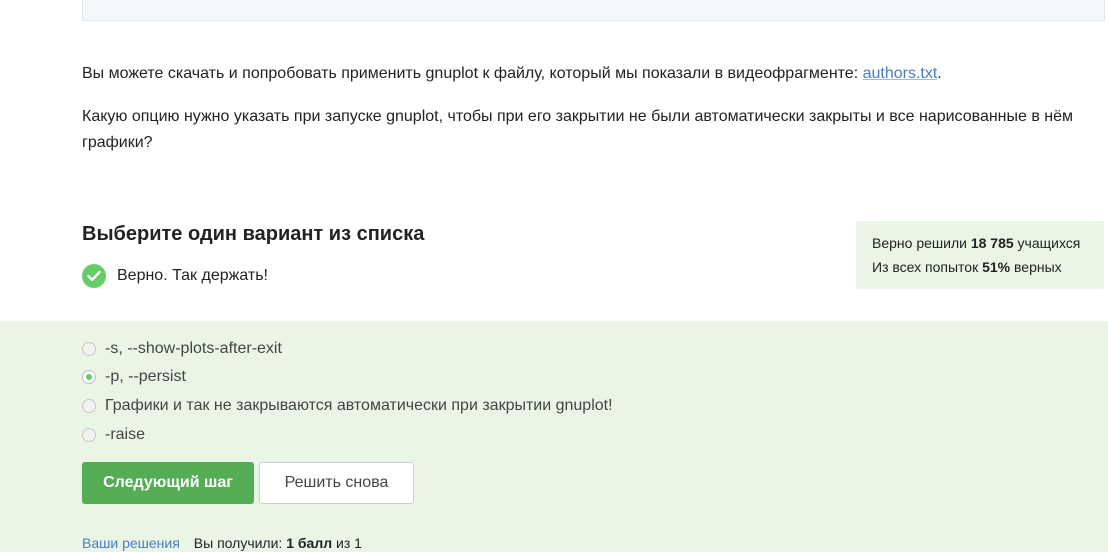 This screenshot has height=552, width=1108. Describe the element at coordinates (89, 377) in the screenshot. I see `radio-button-selected` at that location.